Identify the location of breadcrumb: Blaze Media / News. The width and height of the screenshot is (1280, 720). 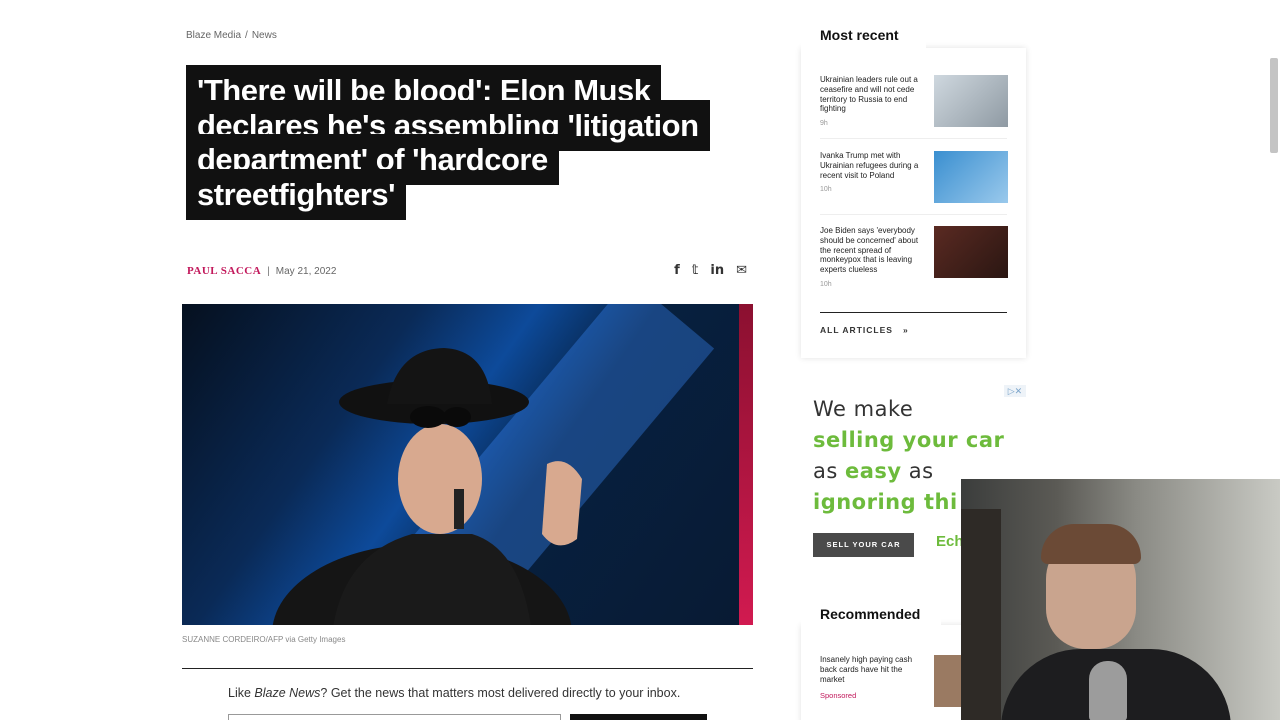
(231, 35).